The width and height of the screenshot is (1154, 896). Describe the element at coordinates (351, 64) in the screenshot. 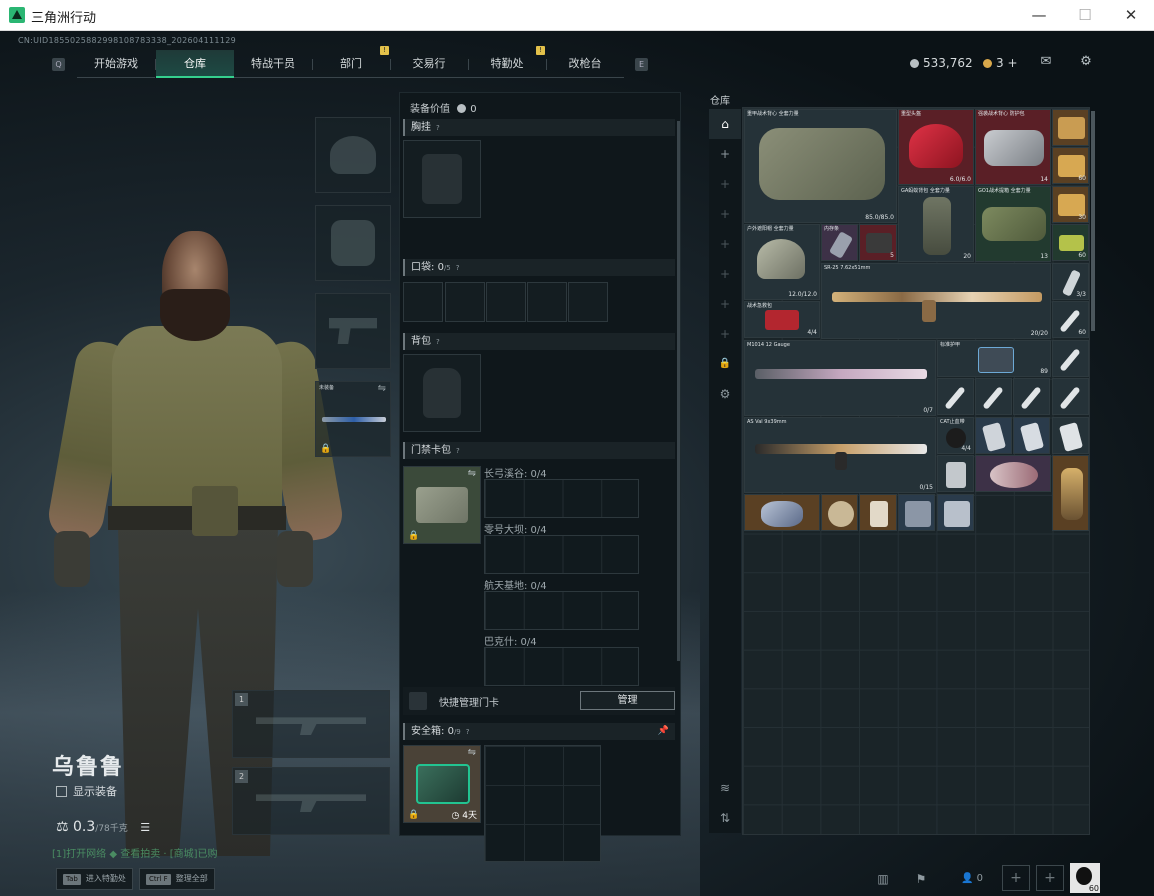

I see `tab-department: 部门` at that location.